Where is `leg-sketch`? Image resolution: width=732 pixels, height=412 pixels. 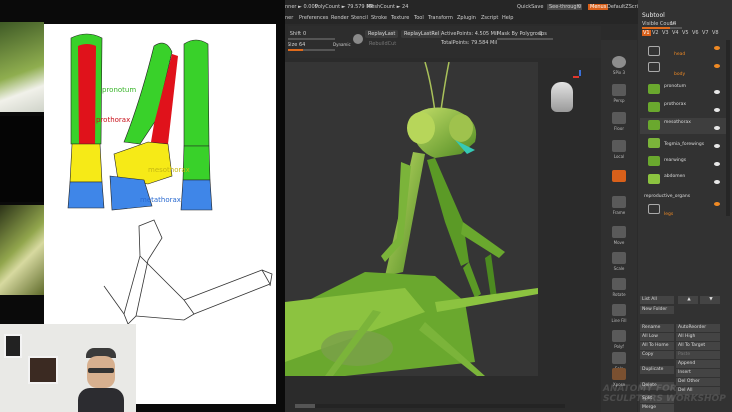 leg-sketch is located at coordinates (188, 272).